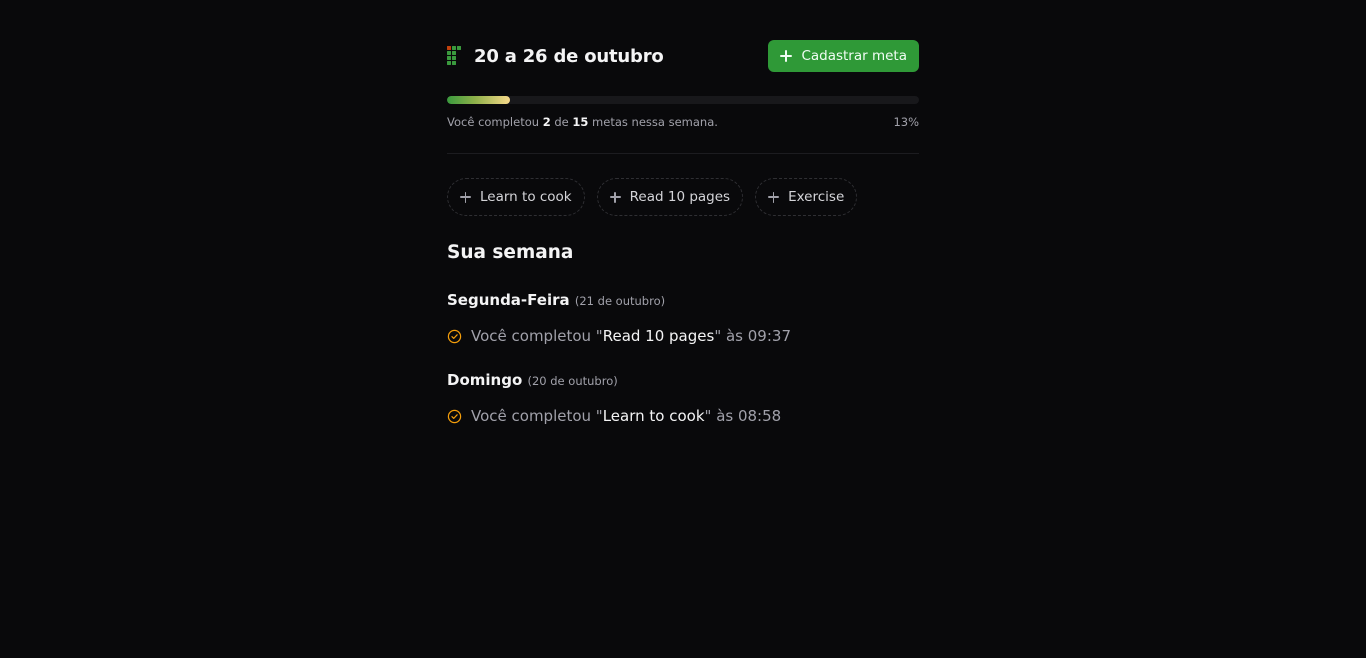 The height and width of the screenshot is (658, 1366). I want to click on completion-entry: Você completou "Learn to cook" às 08:58, so click(683, 416).